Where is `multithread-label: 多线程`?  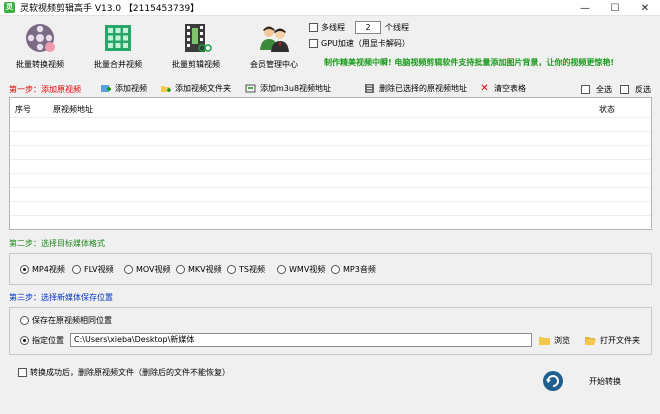
multithread-label: 多线程 is located at coordinates (333, 27).